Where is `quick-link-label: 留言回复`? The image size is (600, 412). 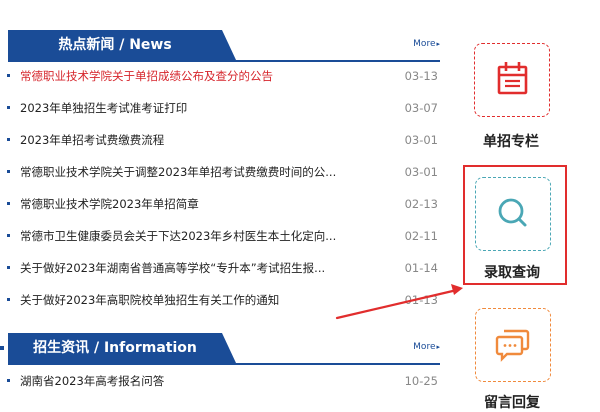 quick-link-label: 留言回复 is located at coordinates (512, 402).